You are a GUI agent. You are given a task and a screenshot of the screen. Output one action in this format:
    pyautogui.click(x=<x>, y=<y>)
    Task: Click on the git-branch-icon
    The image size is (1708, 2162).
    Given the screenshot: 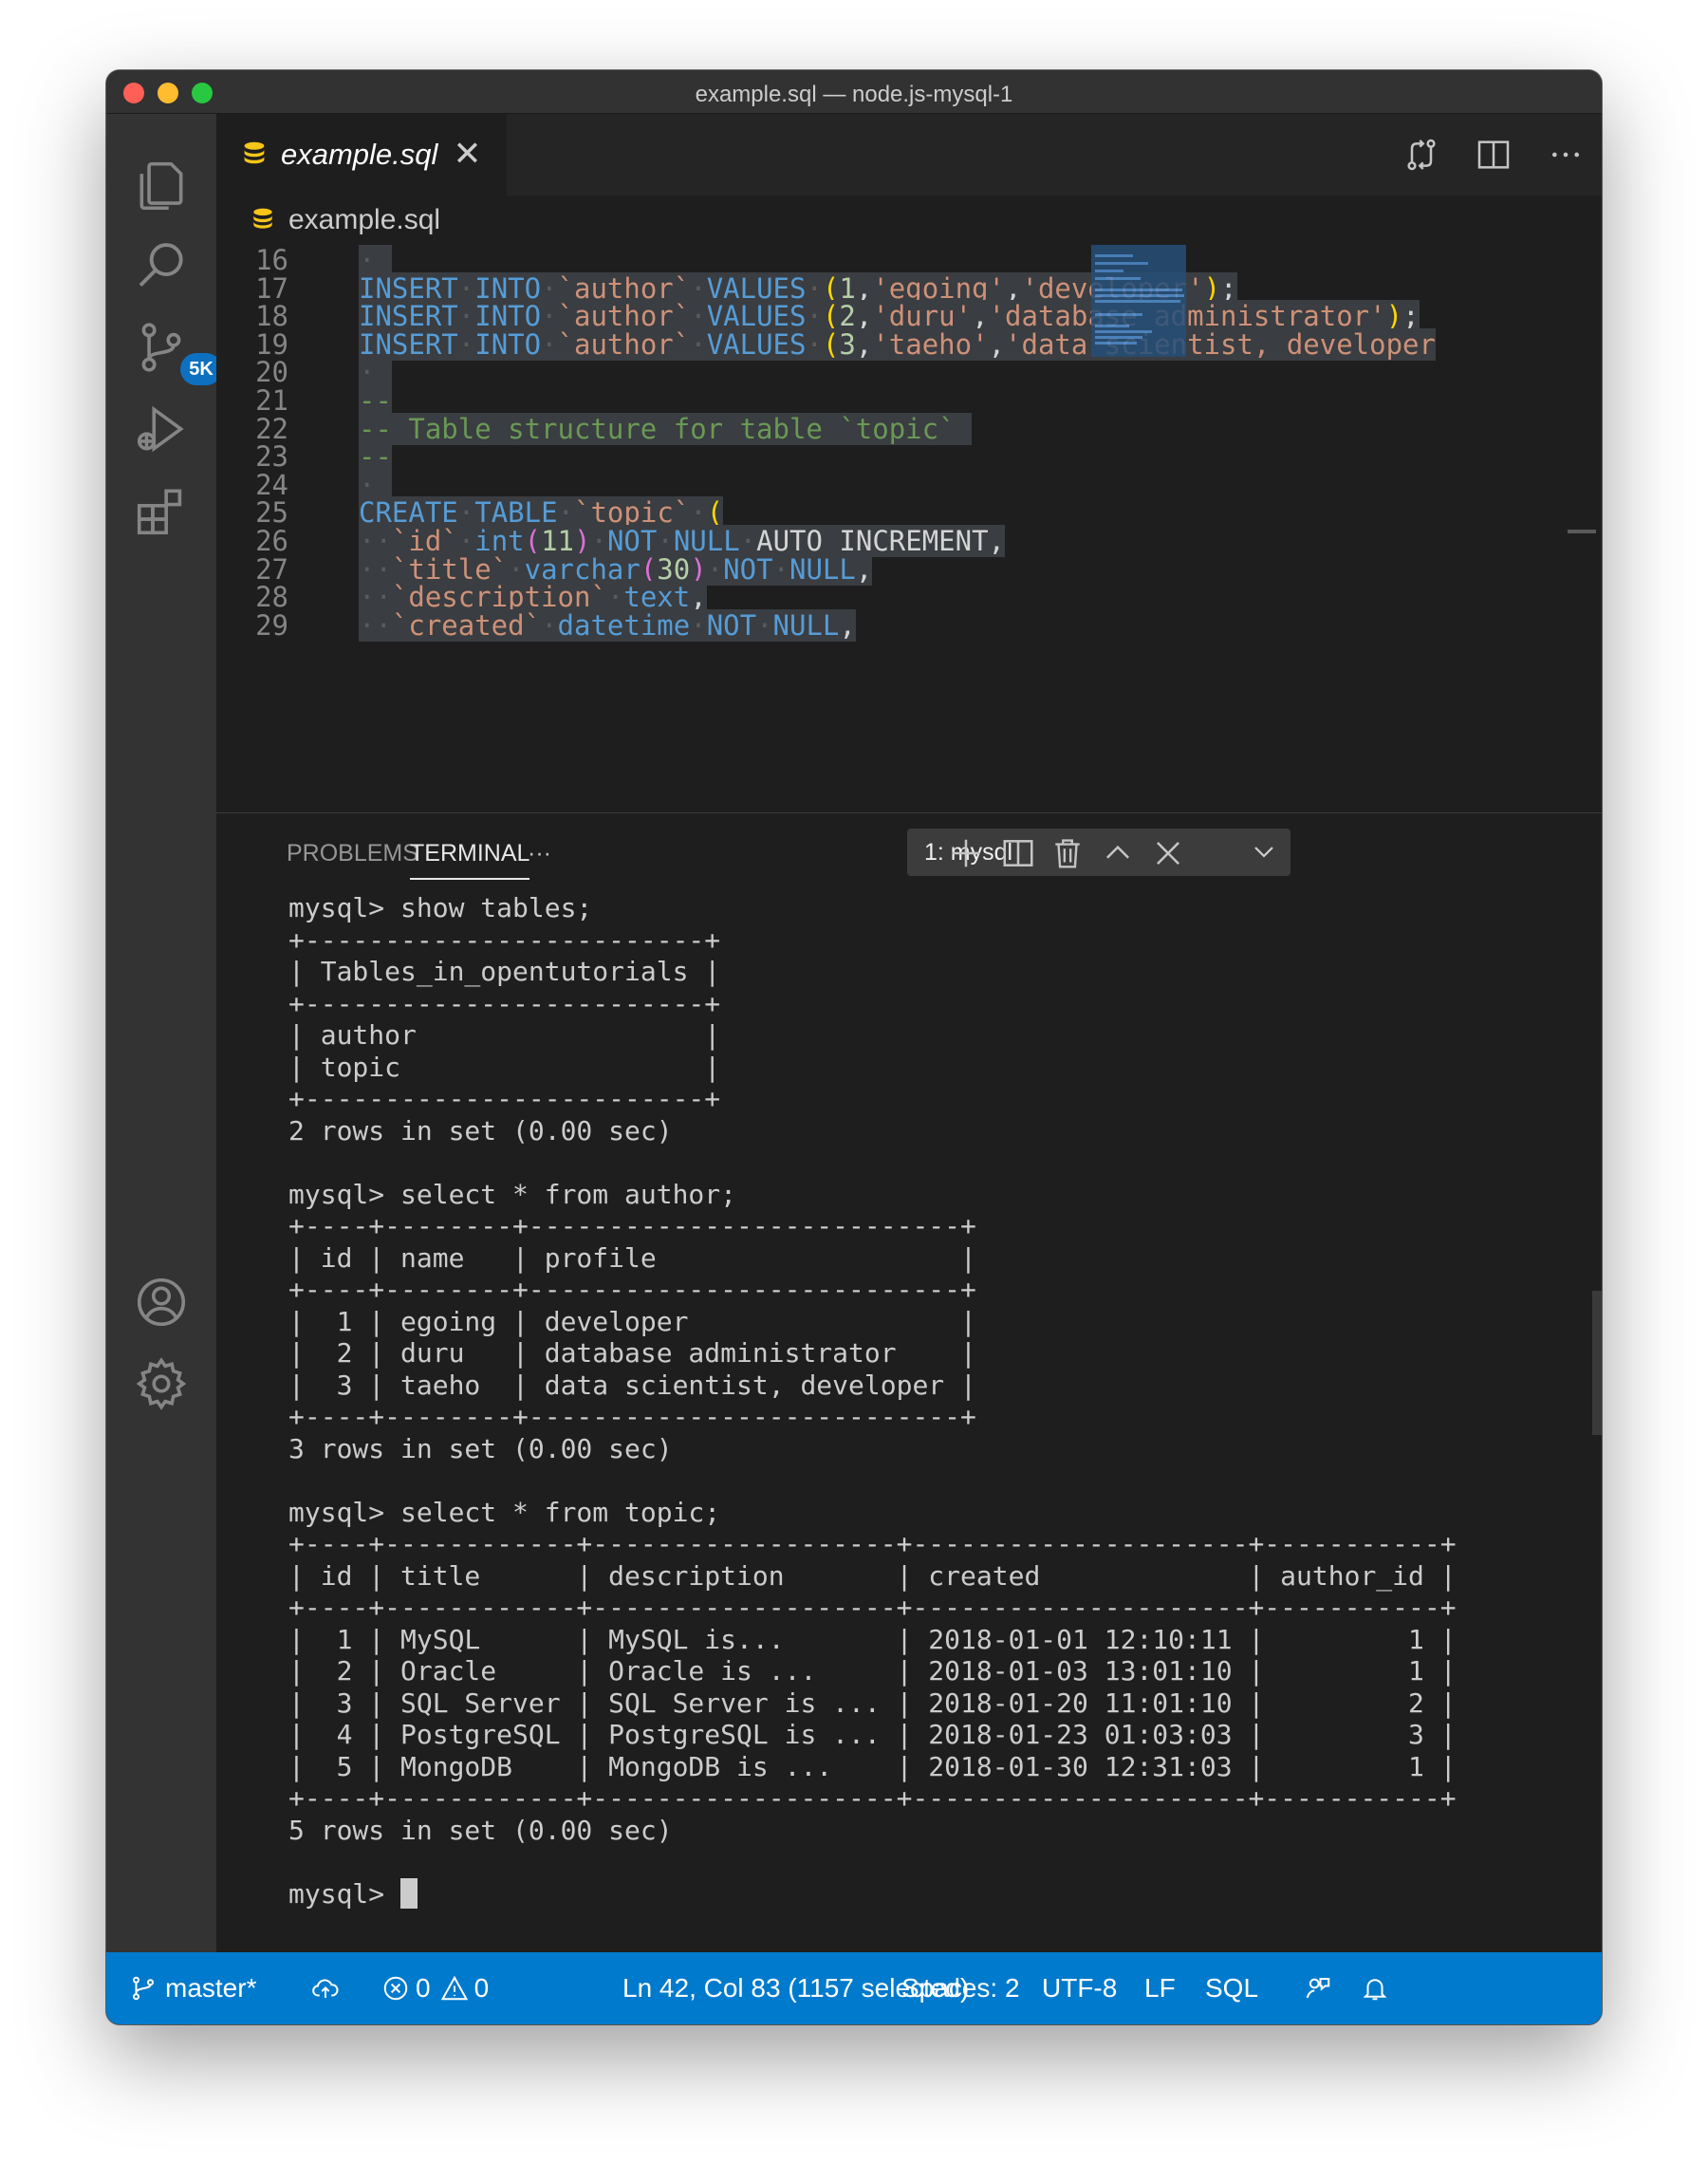 What is the action you would take?
    pyautogui.click(x=144, y=1988)
    